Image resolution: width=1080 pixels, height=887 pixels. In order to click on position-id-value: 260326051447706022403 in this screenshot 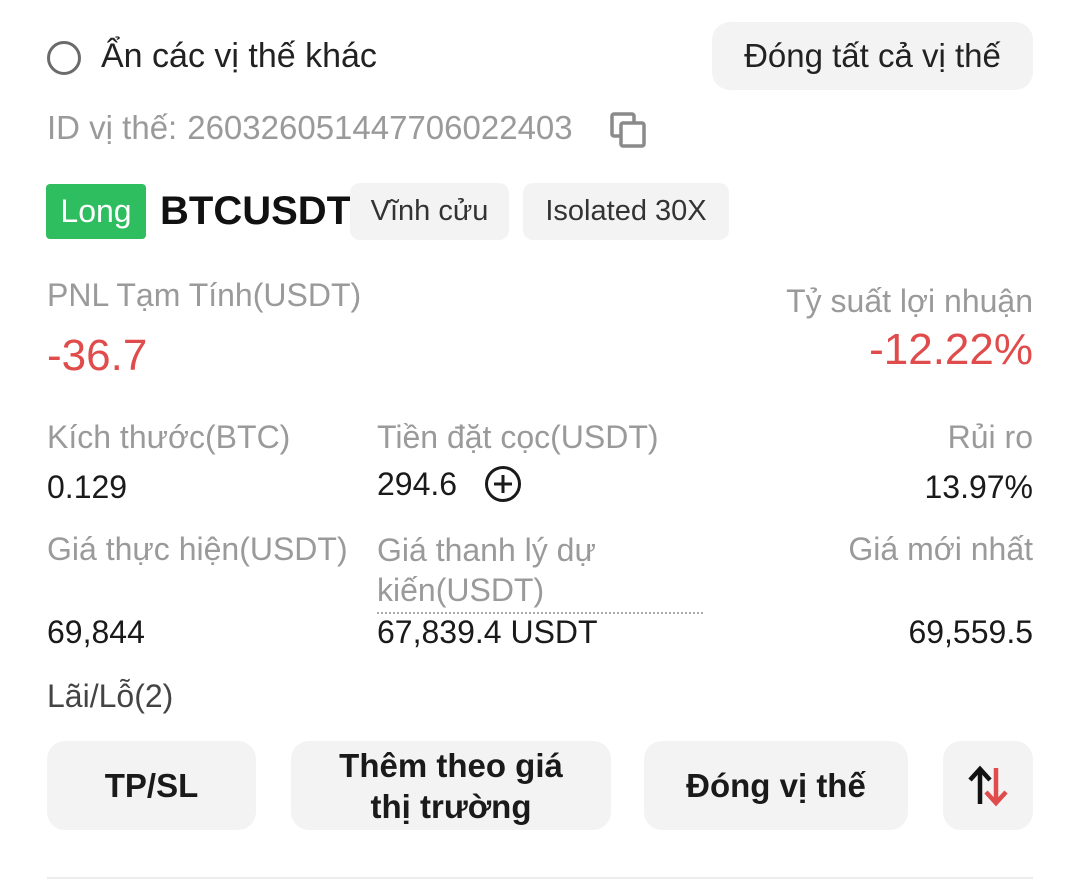, I will do `click(380, 127)`.